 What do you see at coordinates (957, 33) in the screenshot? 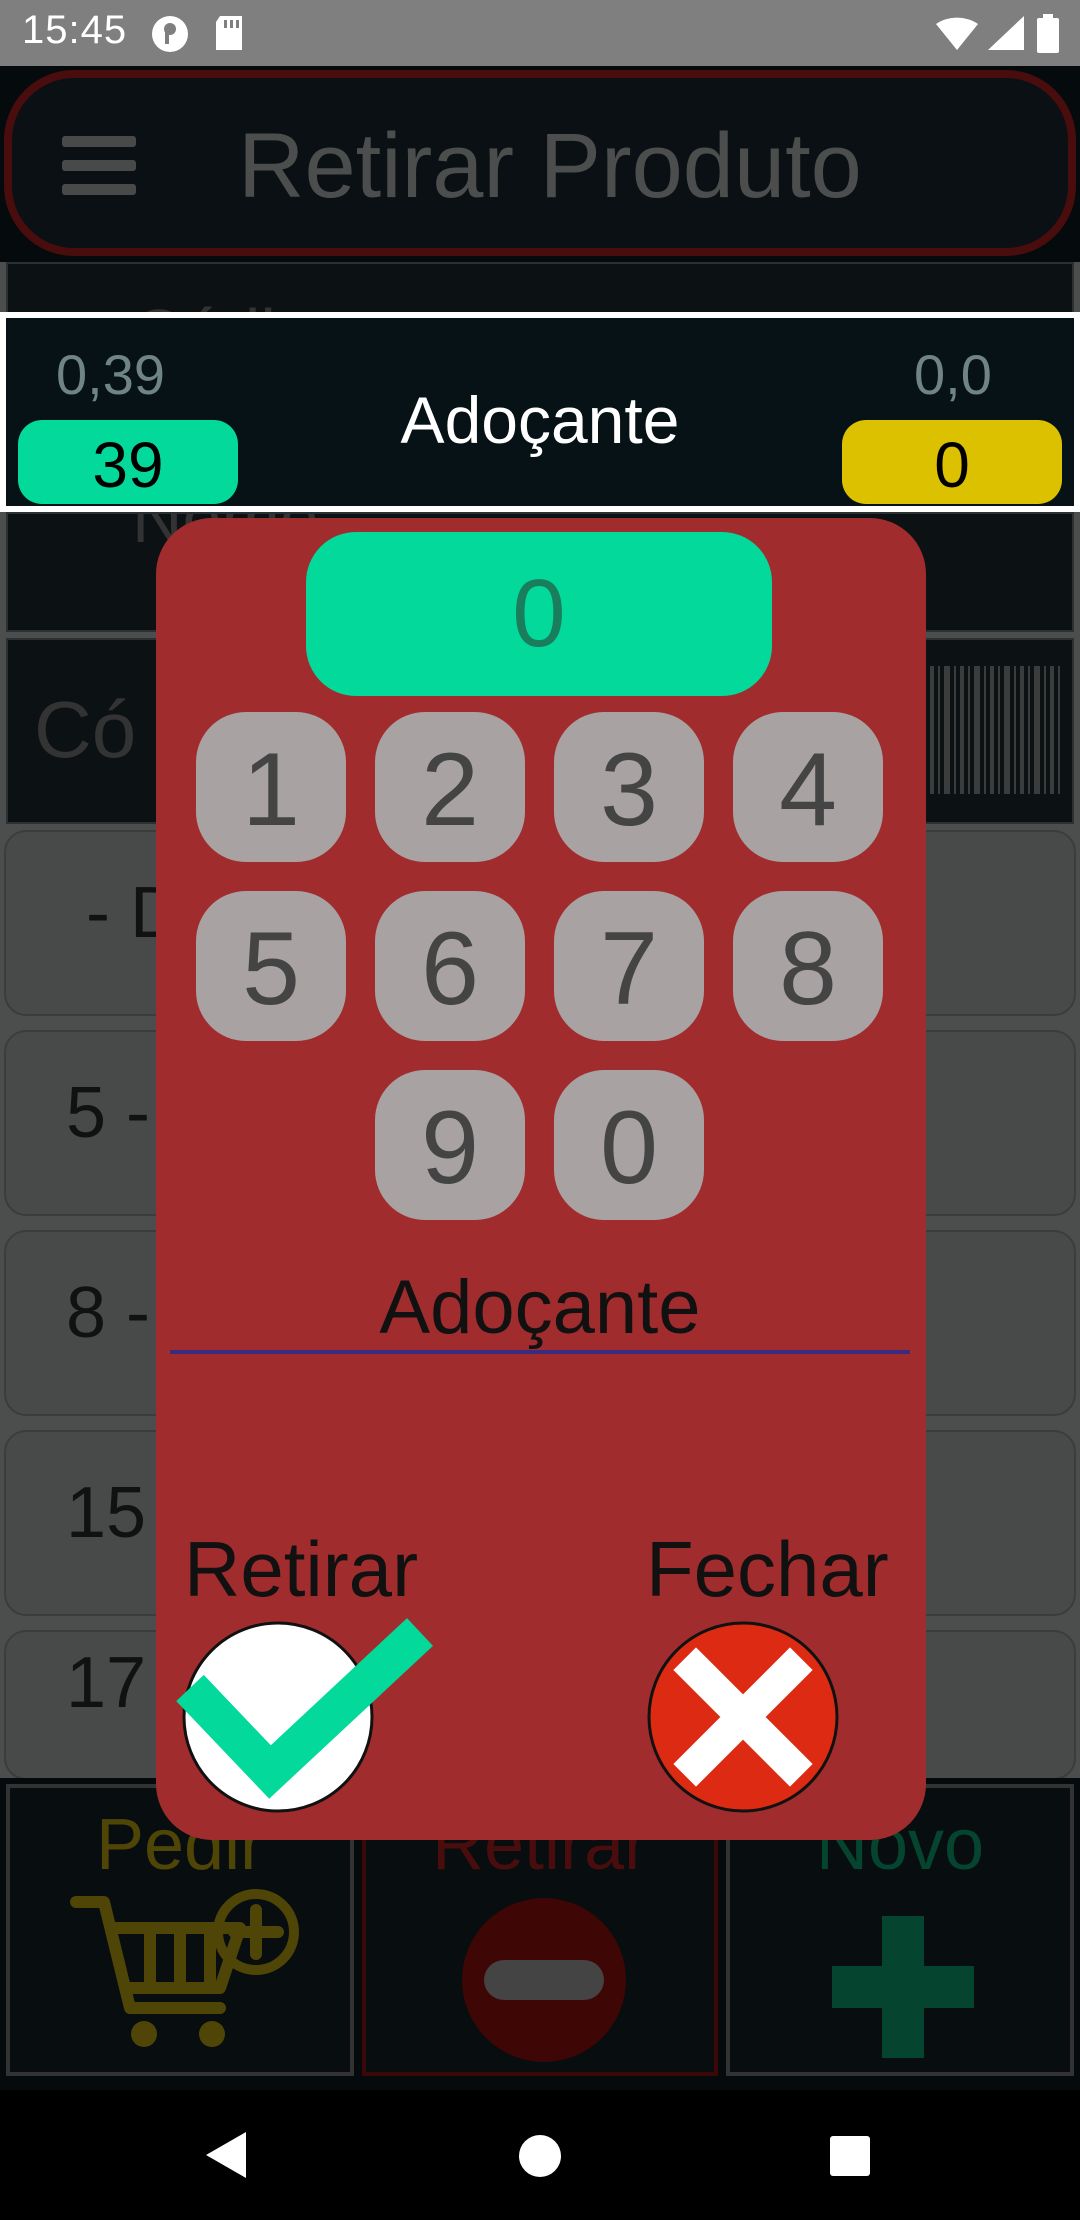
I see `wifi-icon` at bounding box center [957, 33].